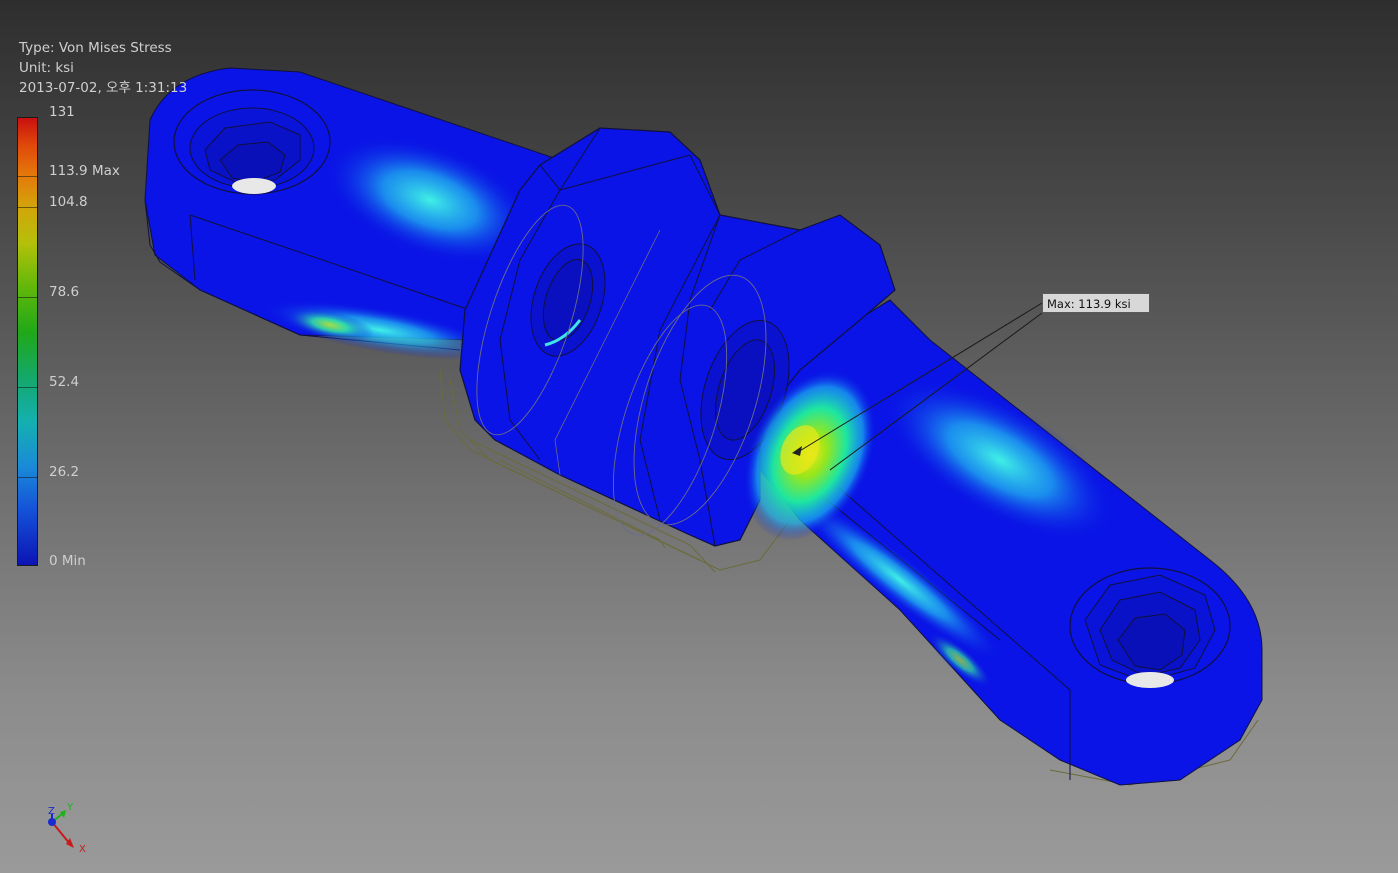 This screenshot has width=1398, height=873. Describe the element at coordinates (103, 88) in the screenshot. I see `result-date-label: 2013-07-02, 오후 1:31:13` at that location.